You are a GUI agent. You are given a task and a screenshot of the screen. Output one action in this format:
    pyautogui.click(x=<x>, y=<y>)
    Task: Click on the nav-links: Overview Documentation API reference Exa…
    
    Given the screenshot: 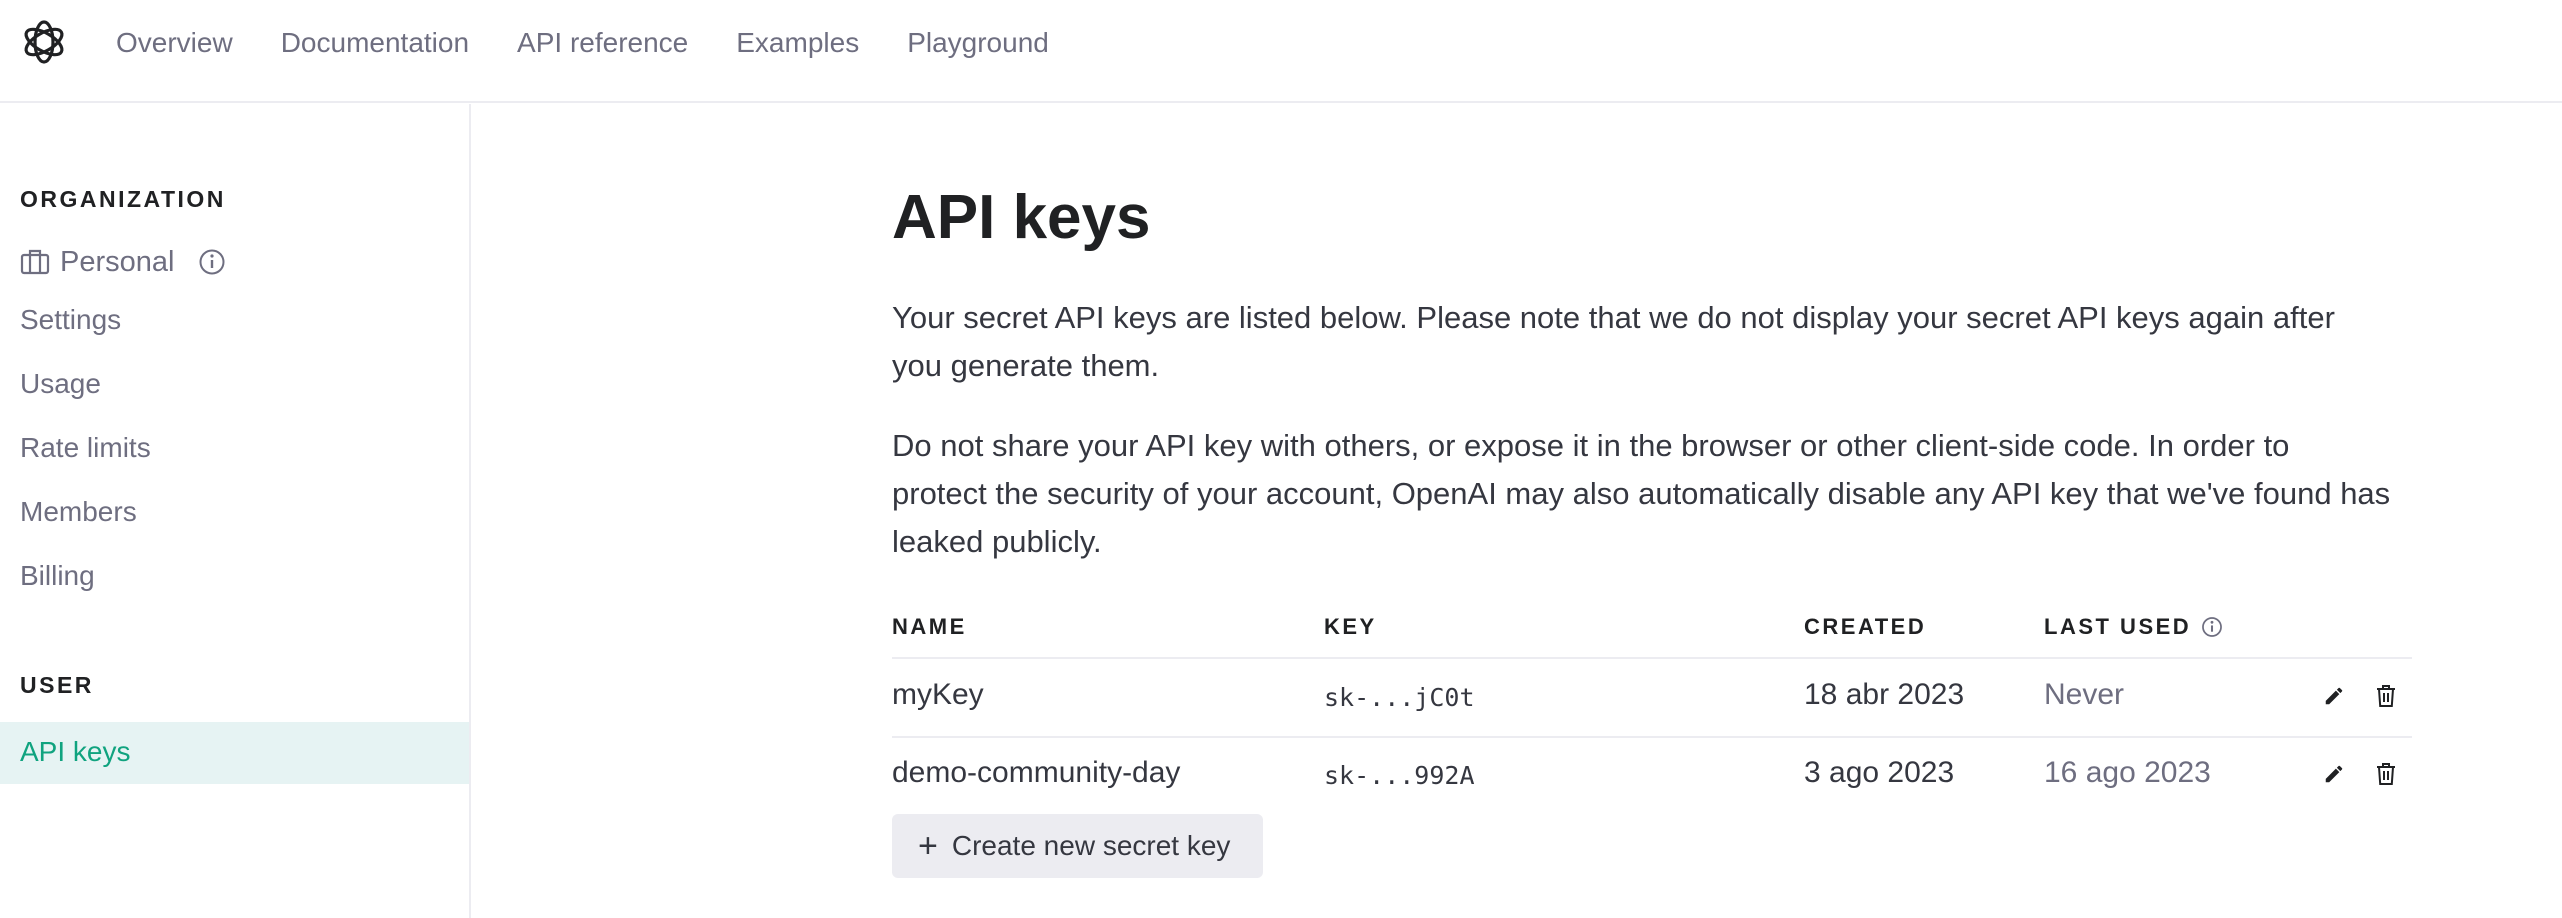 What is the action you would take?
    pyautogui.click(x=582, y=43)
    